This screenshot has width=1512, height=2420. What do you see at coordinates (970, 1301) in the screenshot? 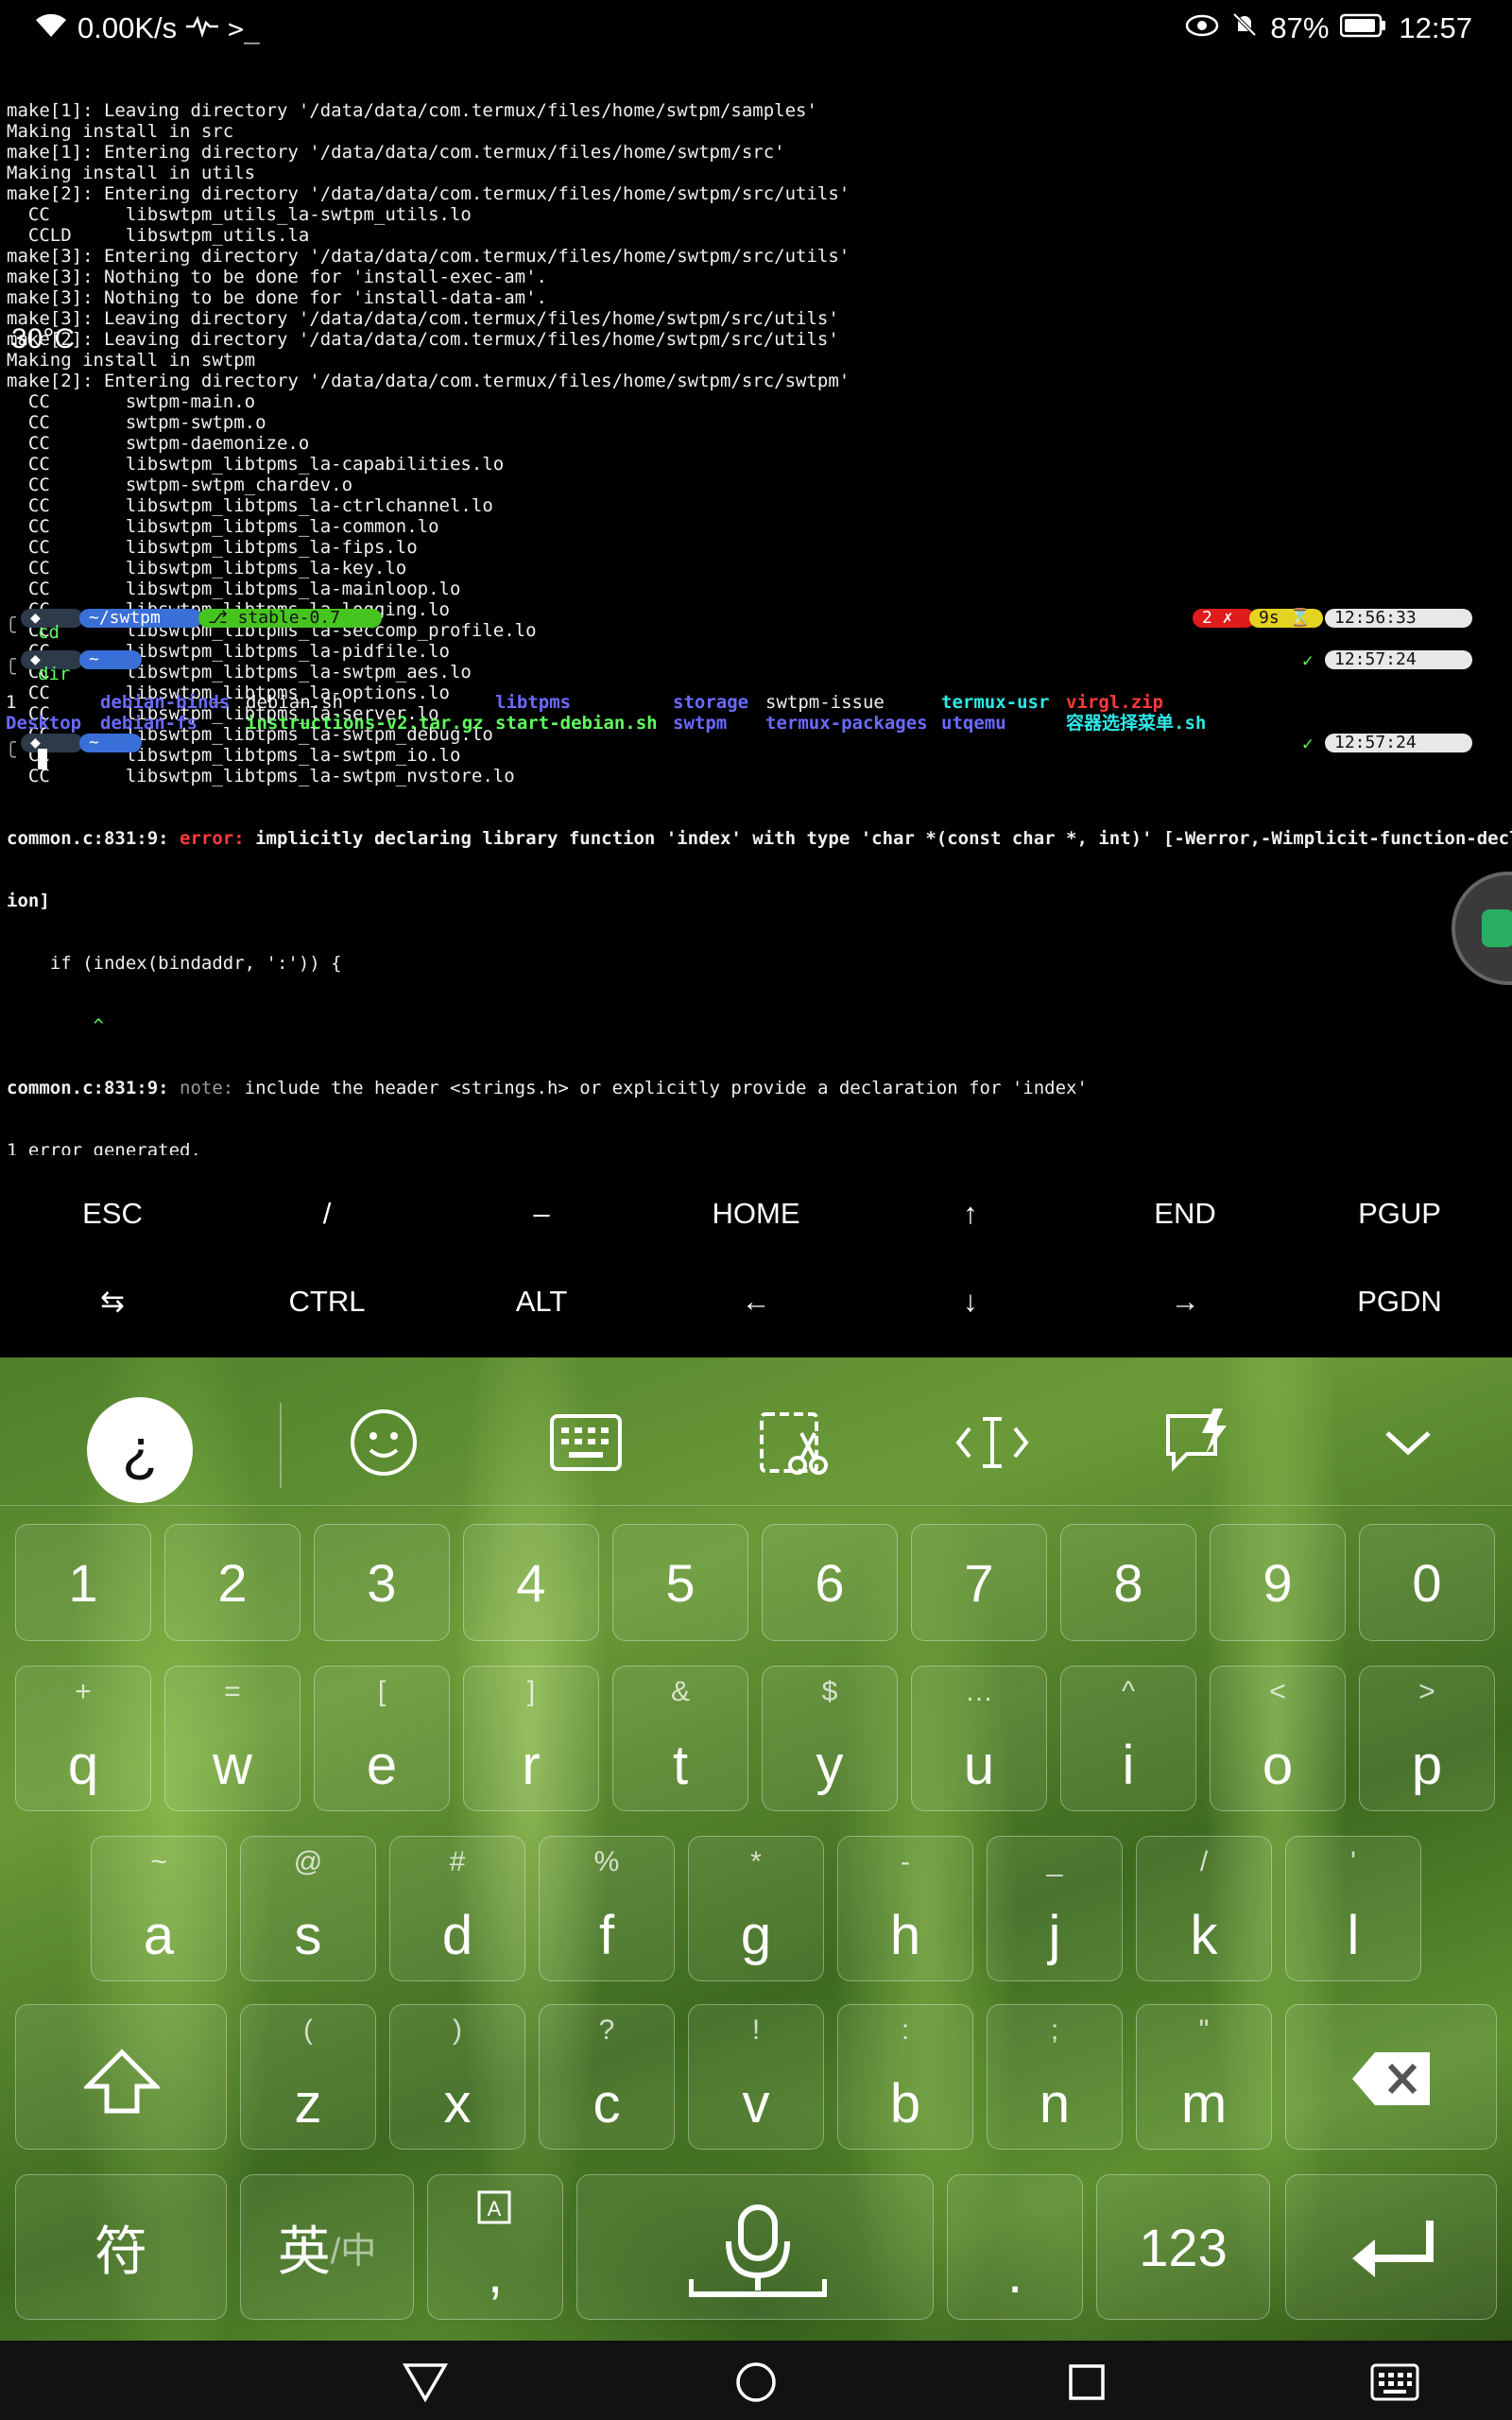
I see `extra-key: ↓` at bounding box center [970, 1301].